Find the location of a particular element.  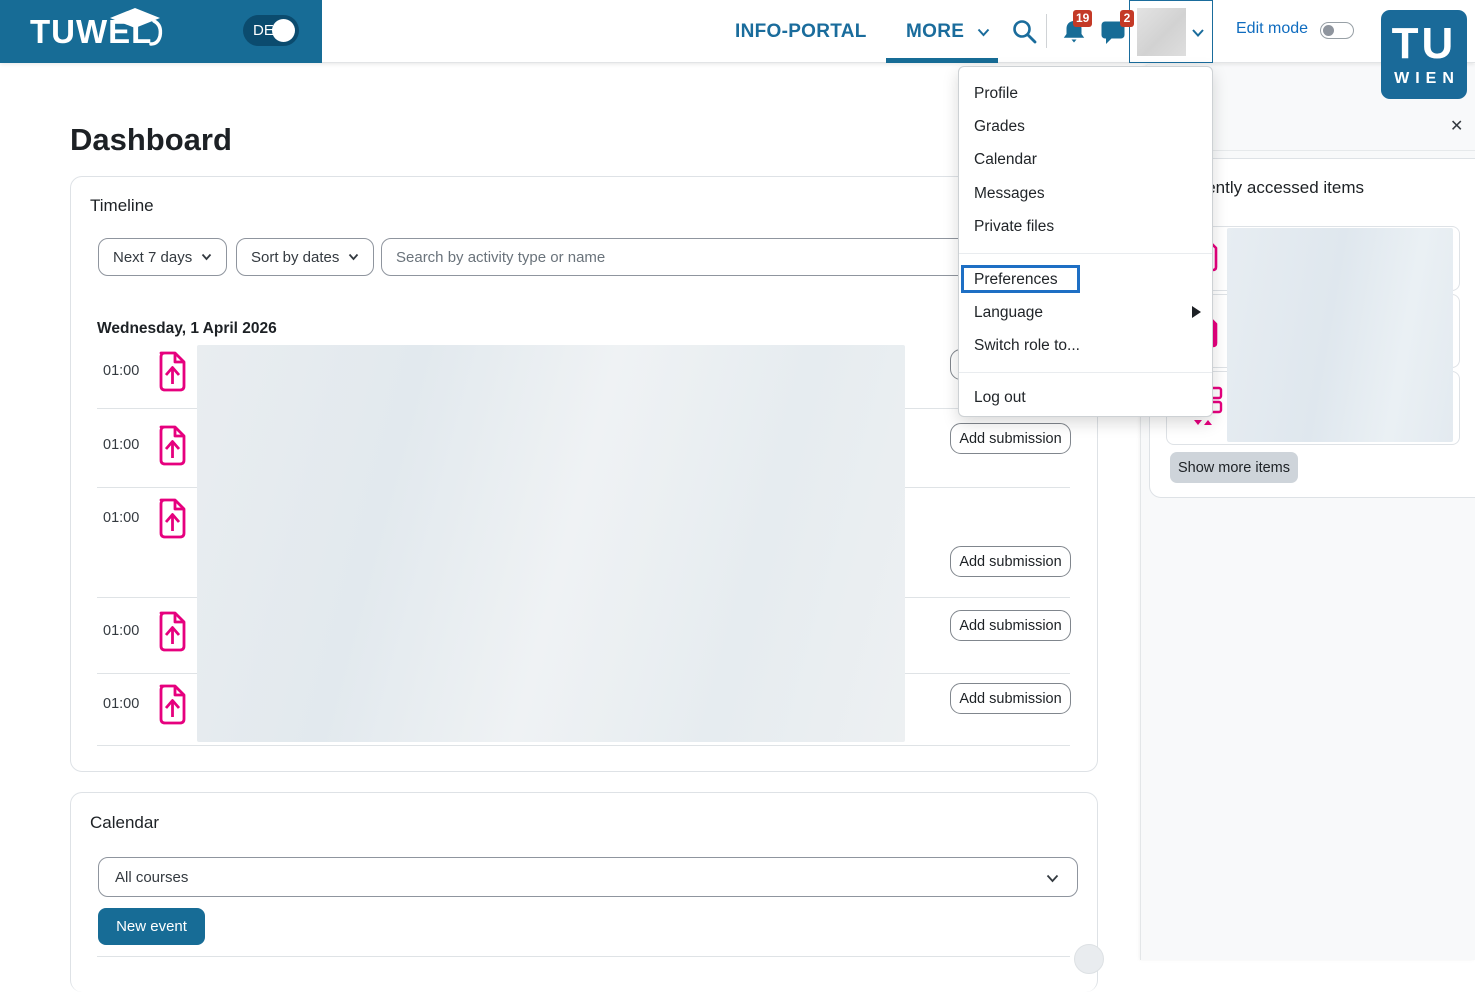

message-count-badge: 2 is located at coordinates (1127, 18).